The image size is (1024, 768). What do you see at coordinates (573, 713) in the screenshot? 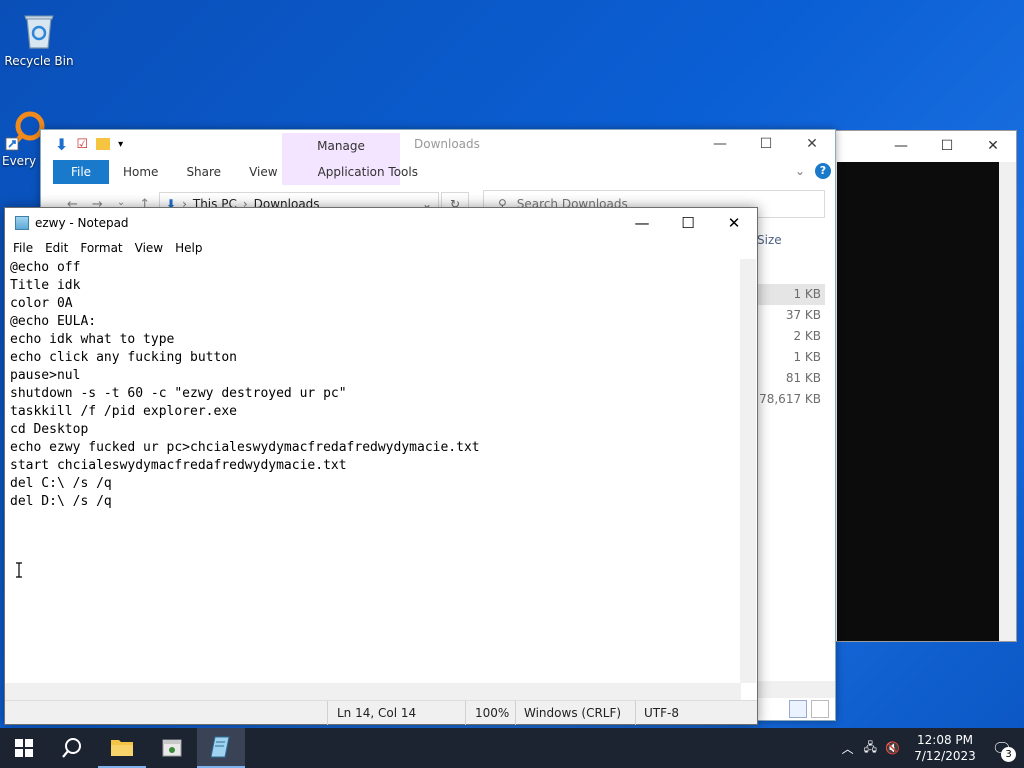
I see `line-ending: Windows (CRLF)` at bounding box center [573, 713].